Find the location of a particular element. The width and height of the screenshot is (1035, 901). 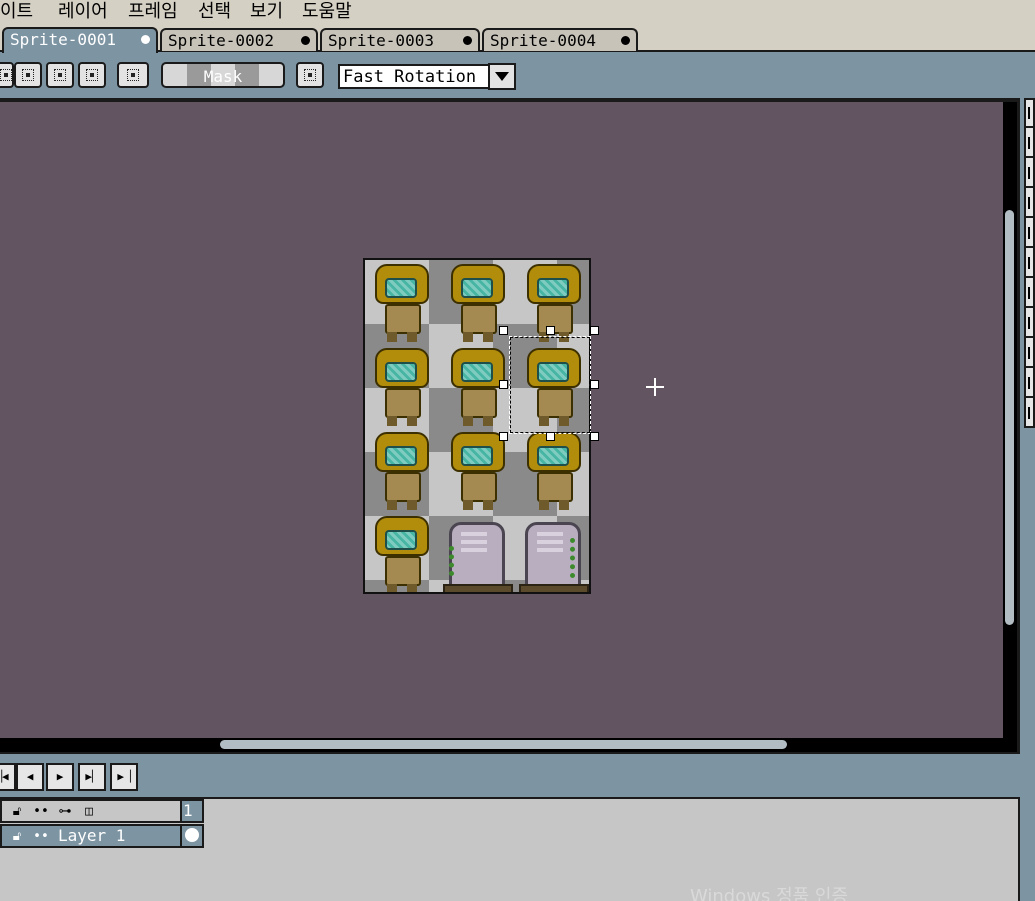

ellipse-tool is located at coordinates (1030, 384).